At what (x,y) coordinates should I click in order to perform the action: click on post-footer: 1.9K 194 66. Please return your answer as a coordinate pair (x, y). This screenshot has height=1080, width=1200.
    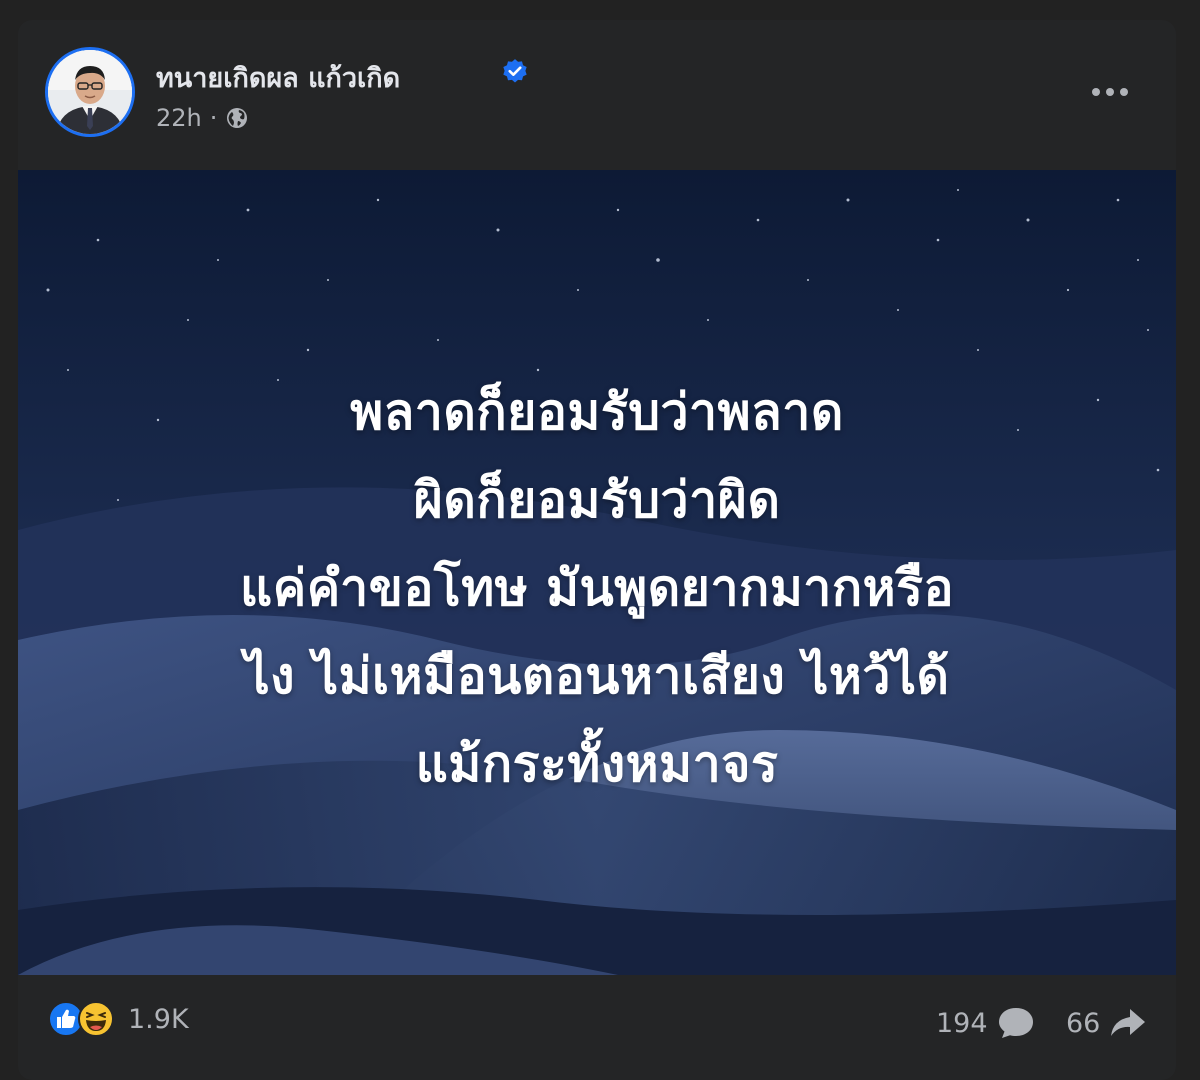
    Looking at the image, I should click on (597, 1020).